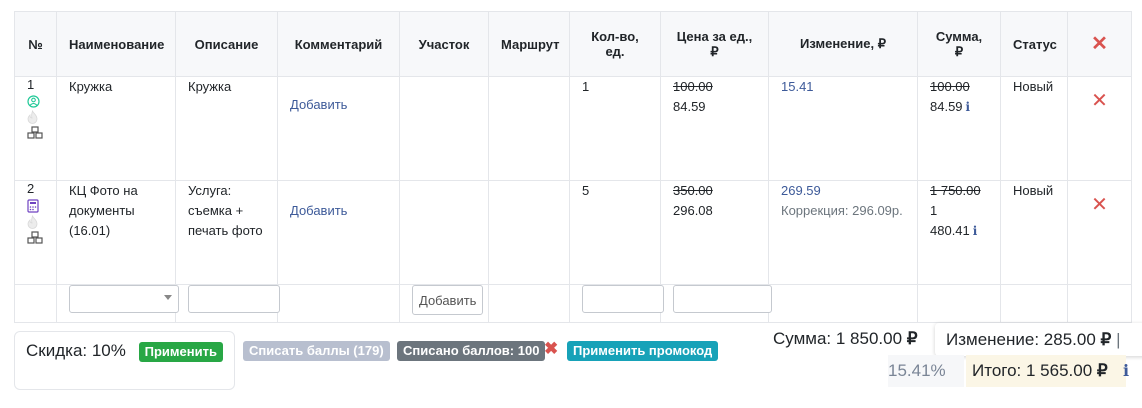 Image resolution: width=1142 pixels, height=408 pixels. What do you see at coordinates (615, 128) in the screenshot?
I see `item-qty: 1` at bounding box center [615, 128].